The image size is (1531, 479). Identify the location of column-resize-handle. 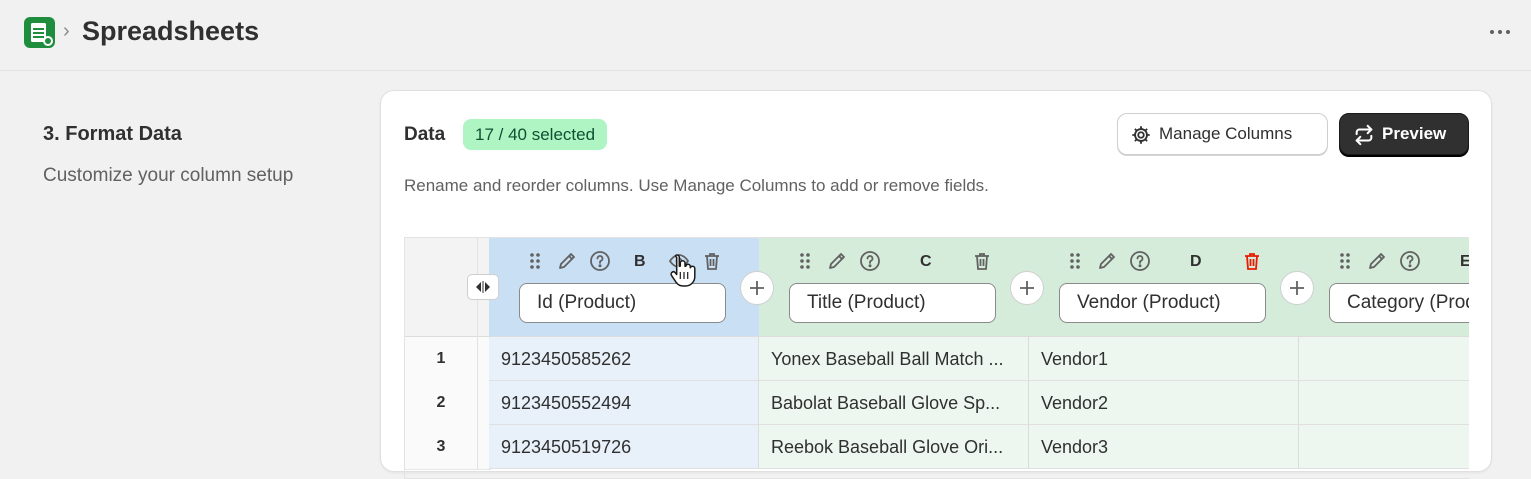
(483, 287).